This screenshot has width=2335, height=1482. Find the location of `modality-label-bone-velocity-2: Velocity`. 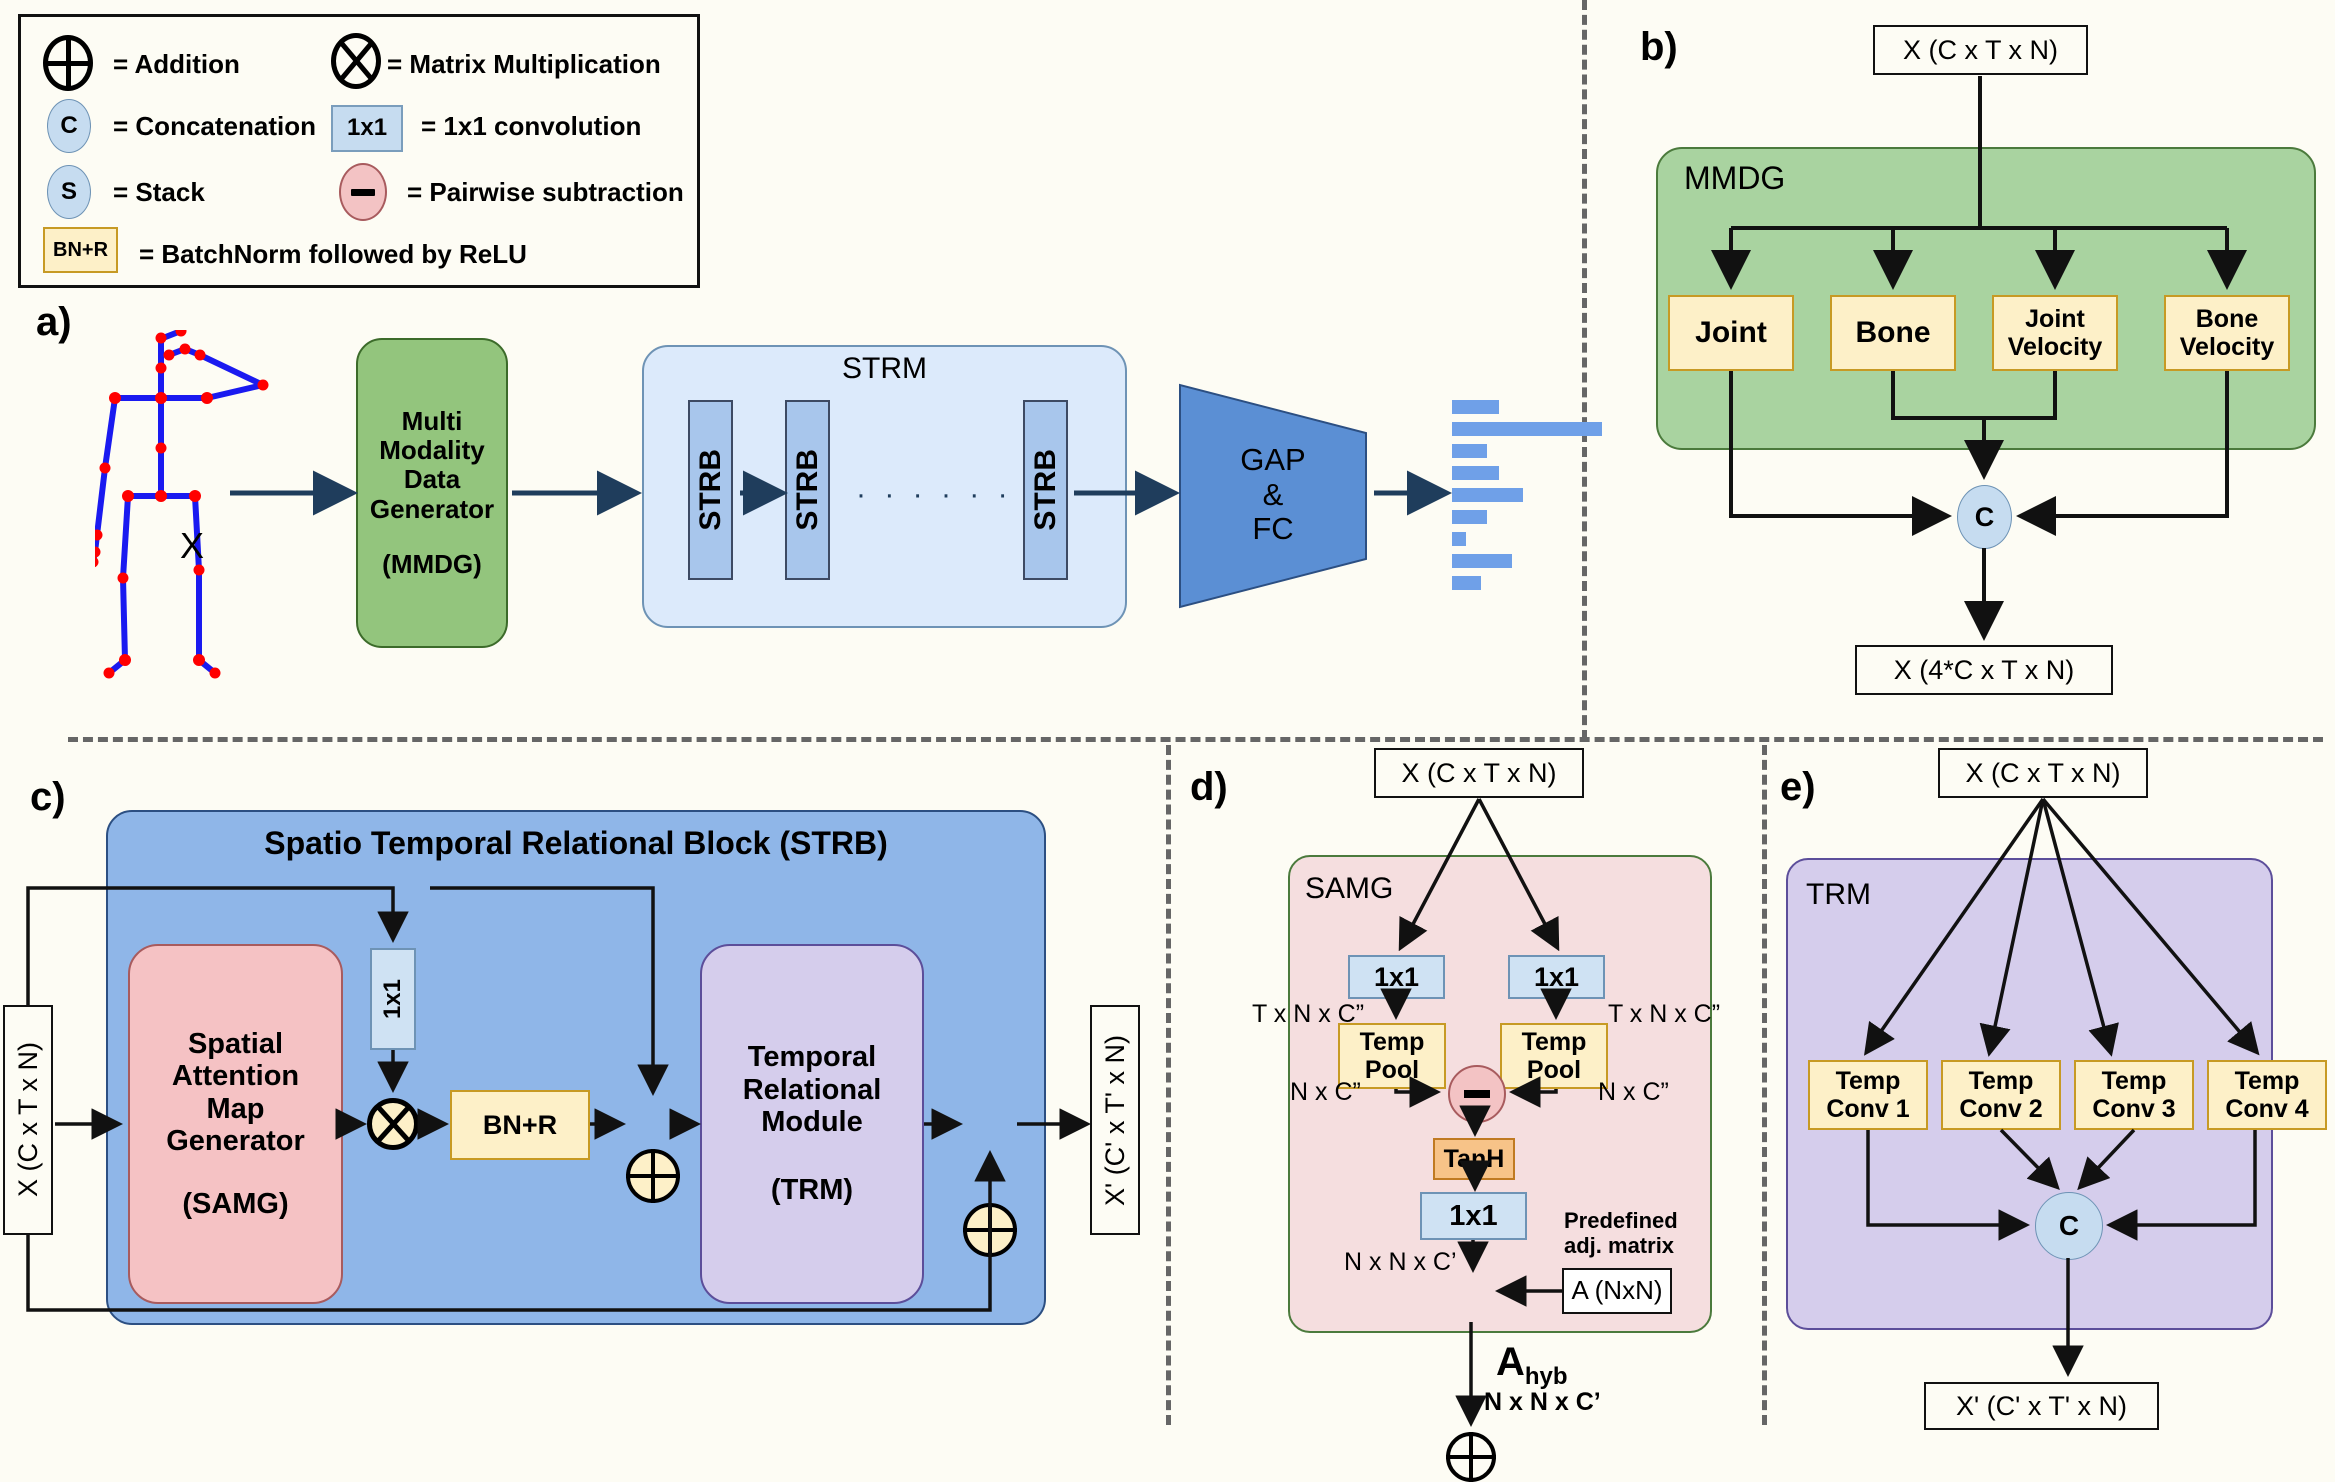

modality-label-bone-velocity-2: Velocity is located at coordinates (2227, 347).